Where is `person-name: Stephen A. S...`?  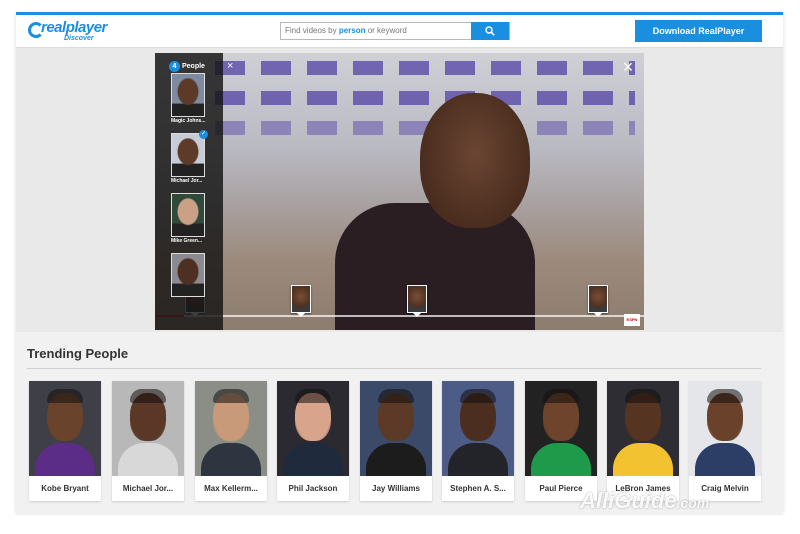
person-name: Stephen A. S... is located at coordinates (478, 488).